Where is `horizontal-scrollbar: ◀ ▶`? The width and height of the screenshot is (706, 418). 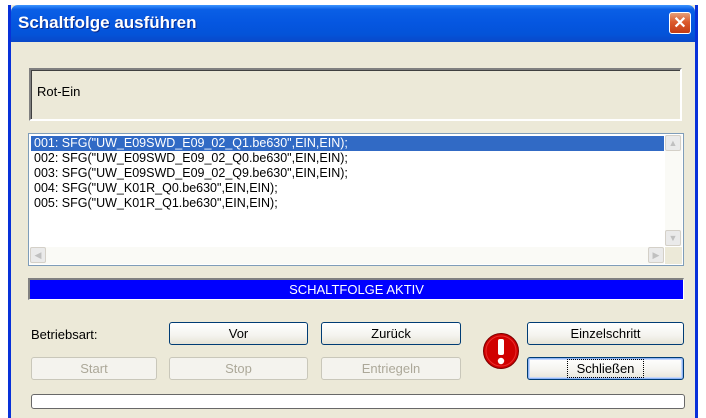
horizontal-scrollbar: ◀ ▶ is located at coordinates (347, 255).